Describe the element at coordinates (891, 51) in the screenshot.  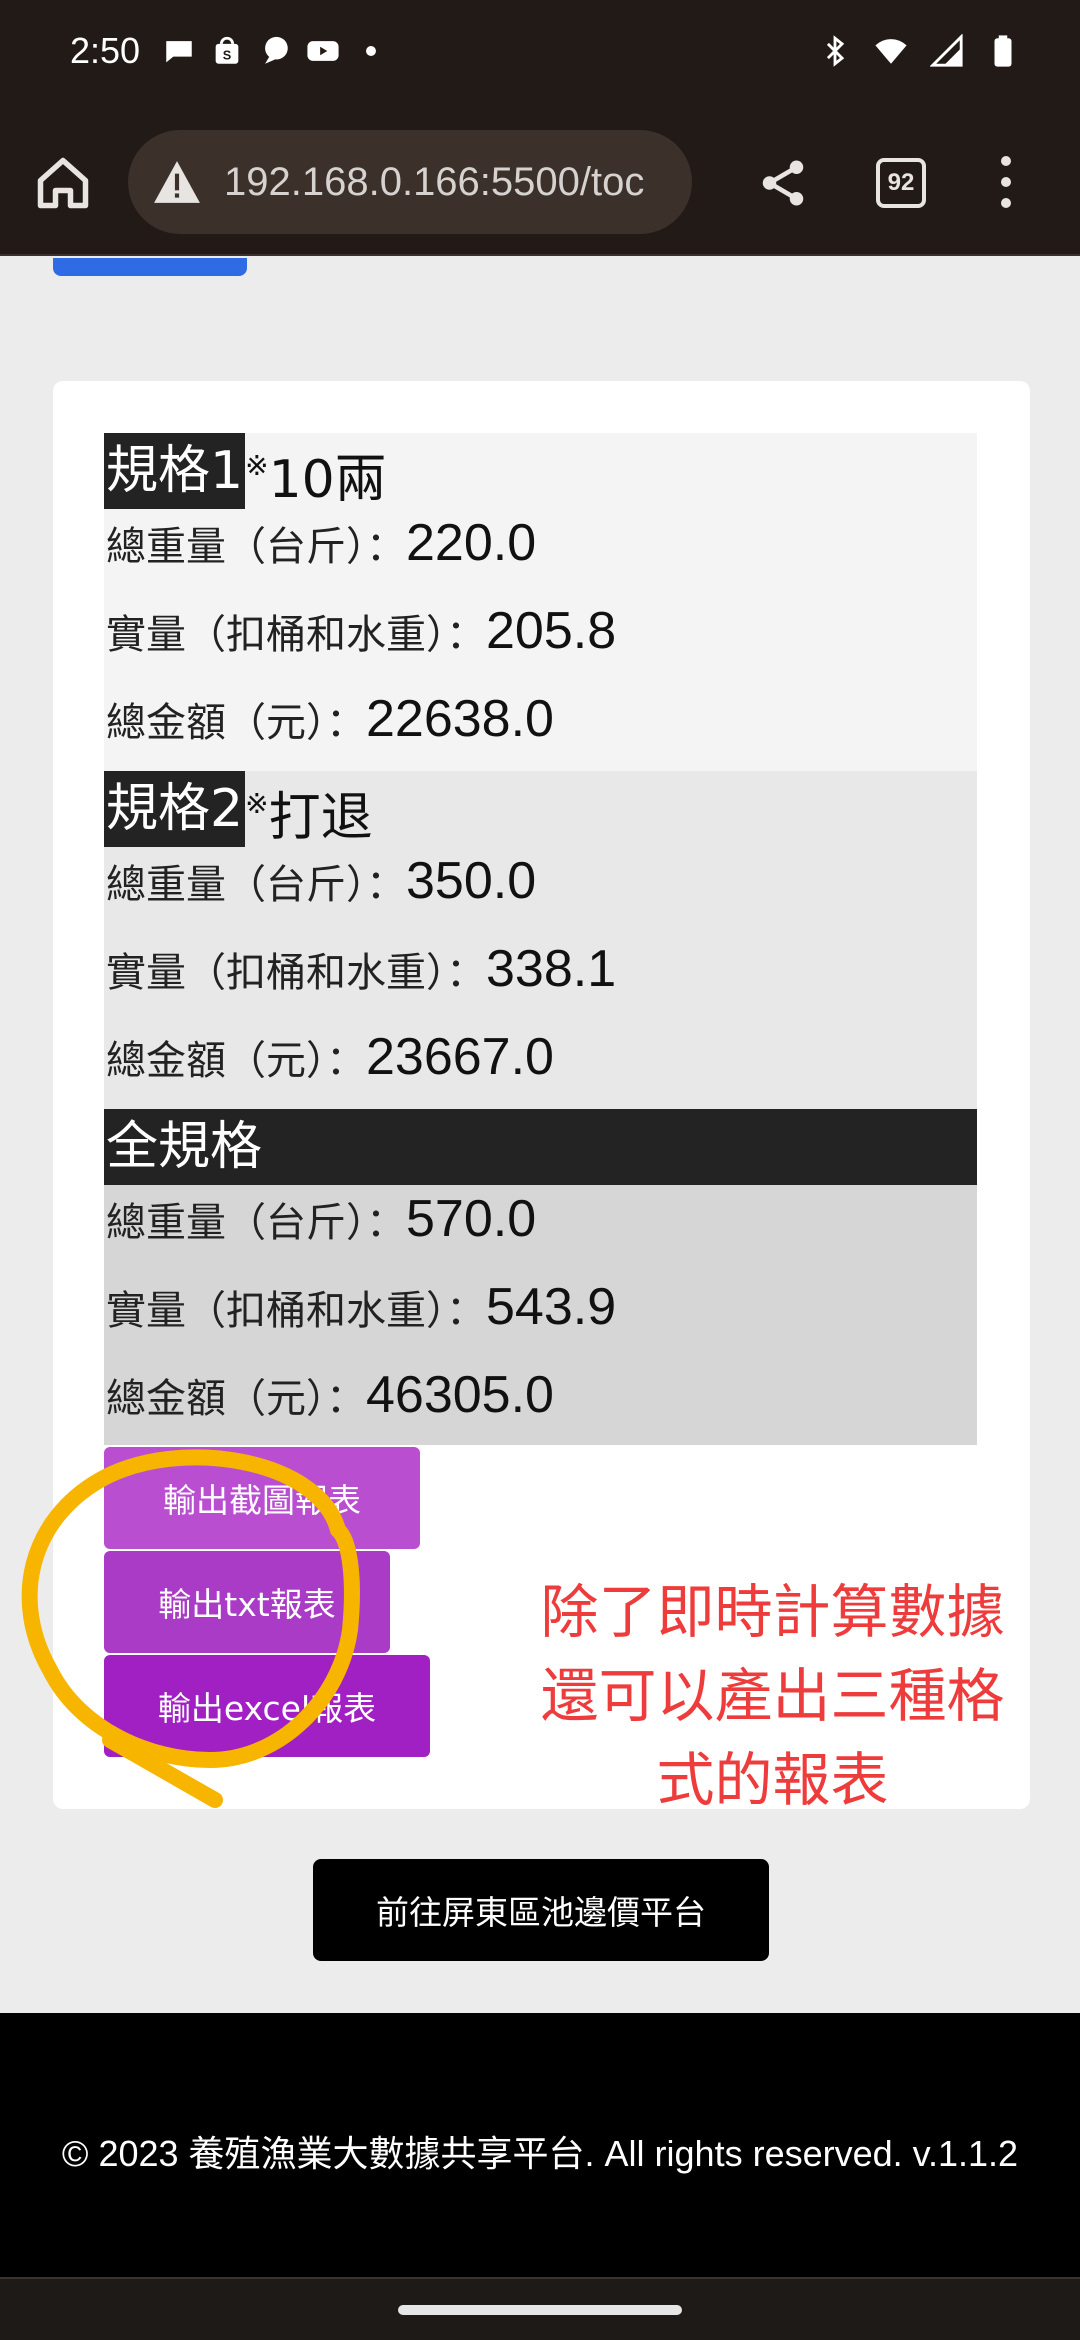
I see `wifi-icon` at that location.